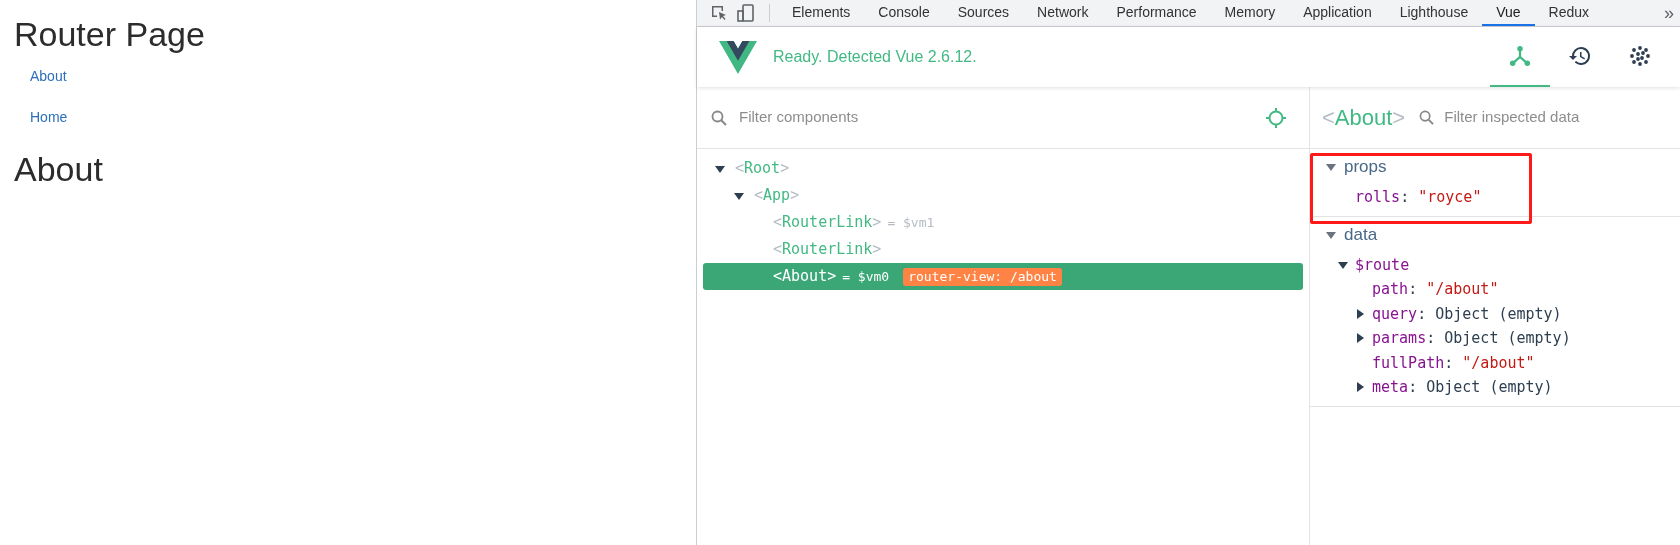 This screenshot has height=545, width=1680. What do you see at coordinates (983, 13) in the screenshot?
I see `devtools-tab: Sources` at bounding box center [983, 13].